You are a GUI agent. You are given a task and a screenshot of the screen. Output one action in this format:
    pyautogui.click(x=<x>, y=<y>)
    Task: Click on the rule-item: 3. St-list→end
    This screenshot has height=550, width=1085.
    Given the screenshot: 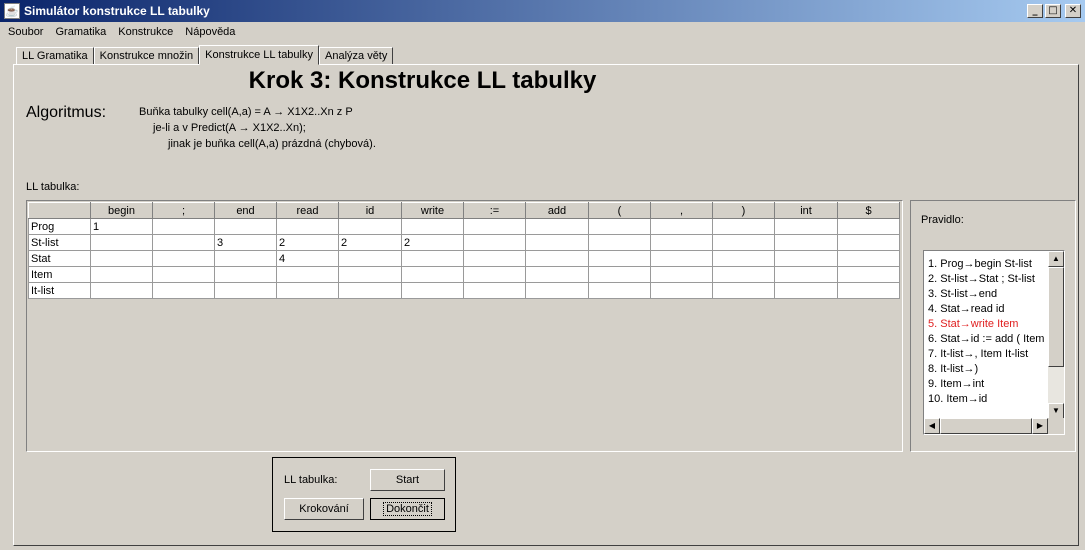 What is the action you would take?
    pyautogui.click(x=986, y=294)
    